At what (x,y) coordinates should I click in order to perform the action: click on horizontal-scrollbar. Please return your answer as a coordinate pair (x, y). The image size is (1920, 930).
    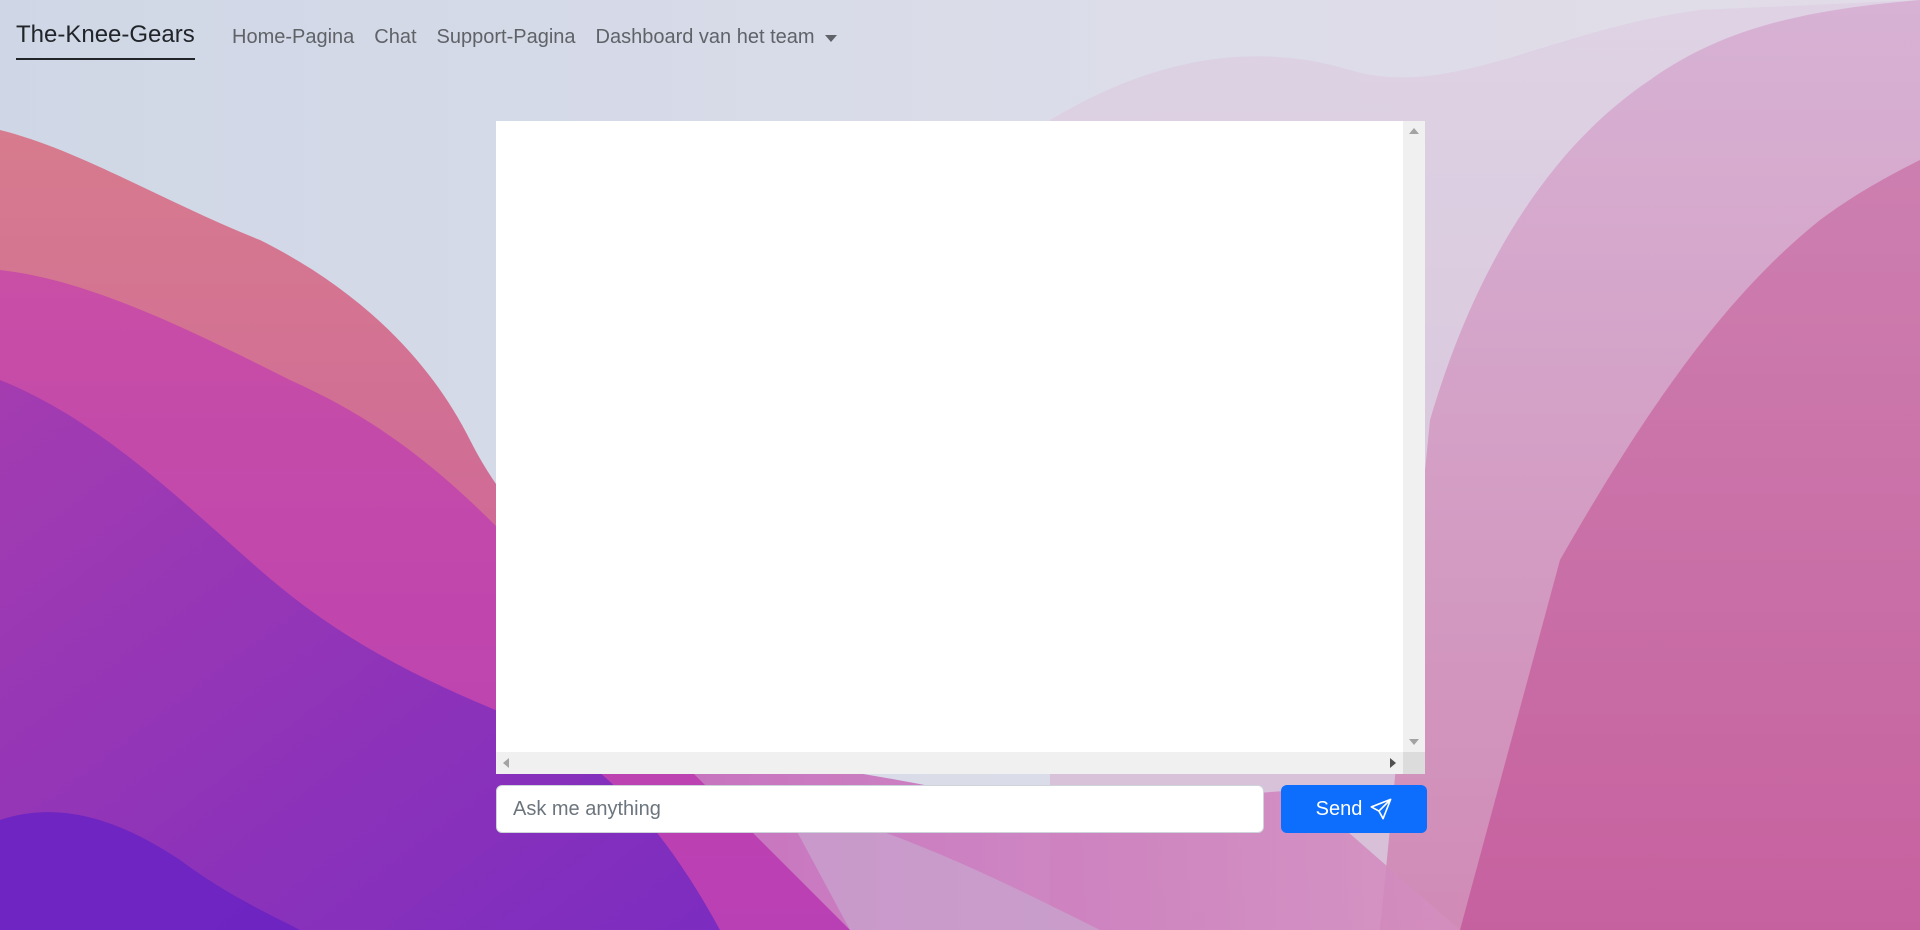
    Looking at the image, I should click on (949, 763).